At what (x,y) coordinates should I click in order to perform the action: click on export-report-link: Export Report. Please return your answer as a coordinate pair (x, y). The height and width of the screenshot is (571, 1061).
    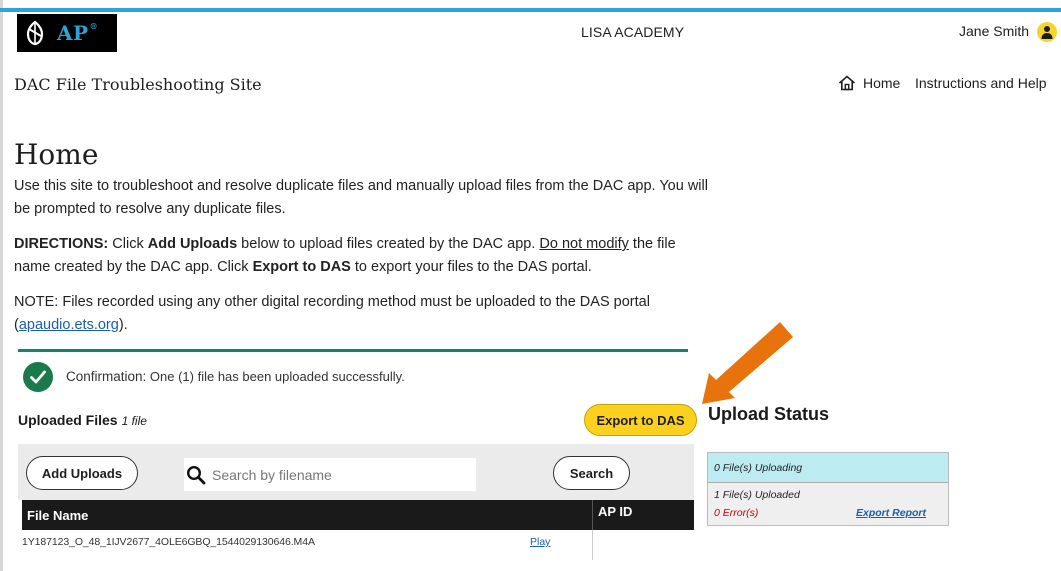
    Looking at the image, I should click on (891, 513).